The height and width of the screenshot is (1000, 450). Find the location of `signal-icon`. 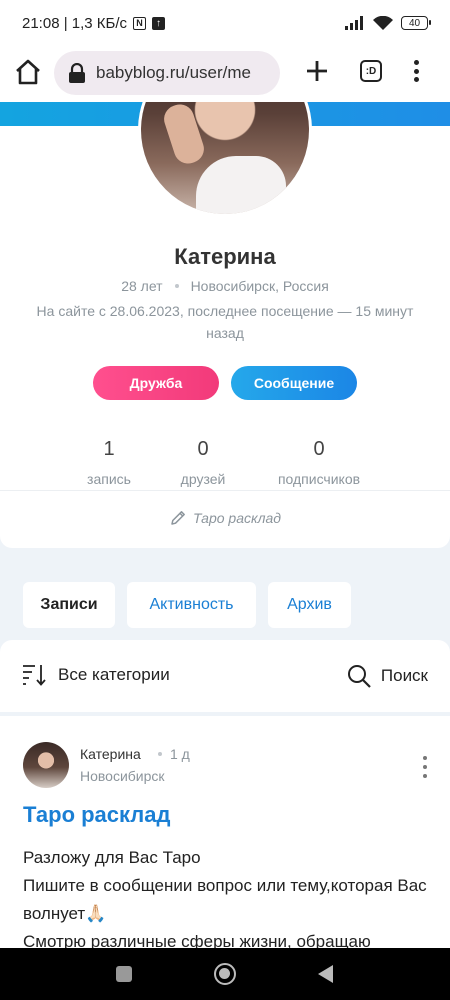

signal-icon is located at coordinates (354, 23).